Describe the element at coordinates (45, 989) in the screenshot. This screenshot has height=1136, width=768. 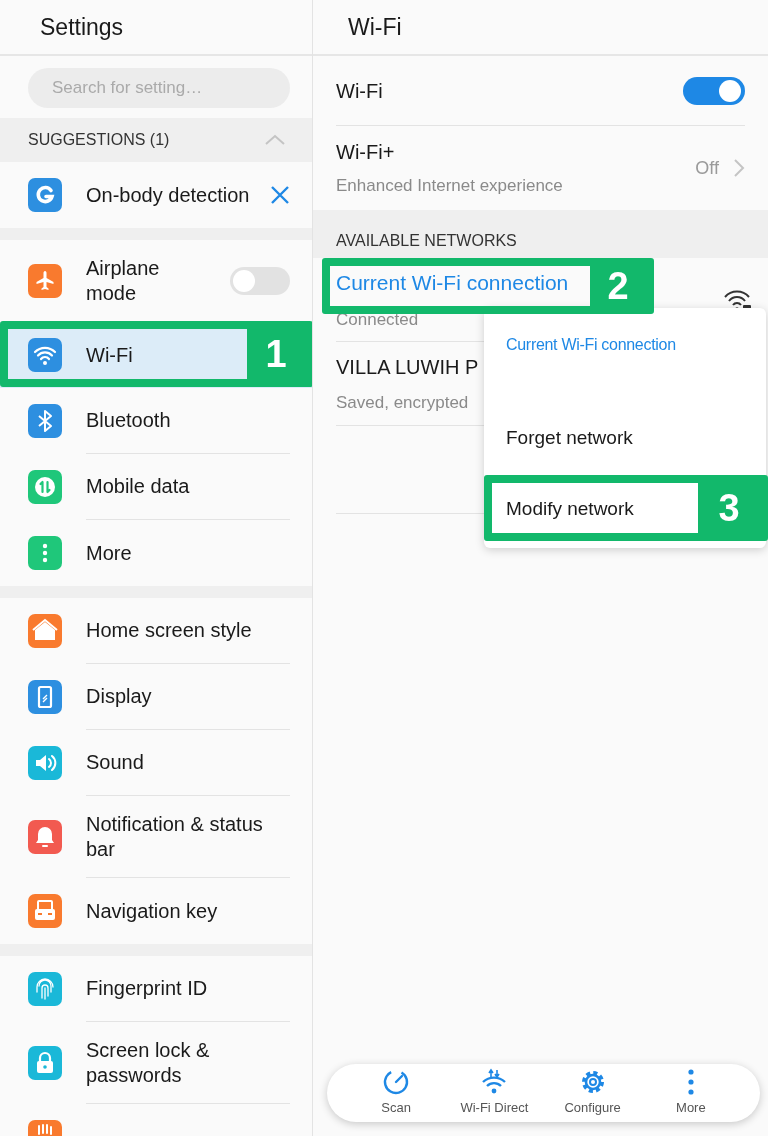
I see `fingerprint-icon` at that location.